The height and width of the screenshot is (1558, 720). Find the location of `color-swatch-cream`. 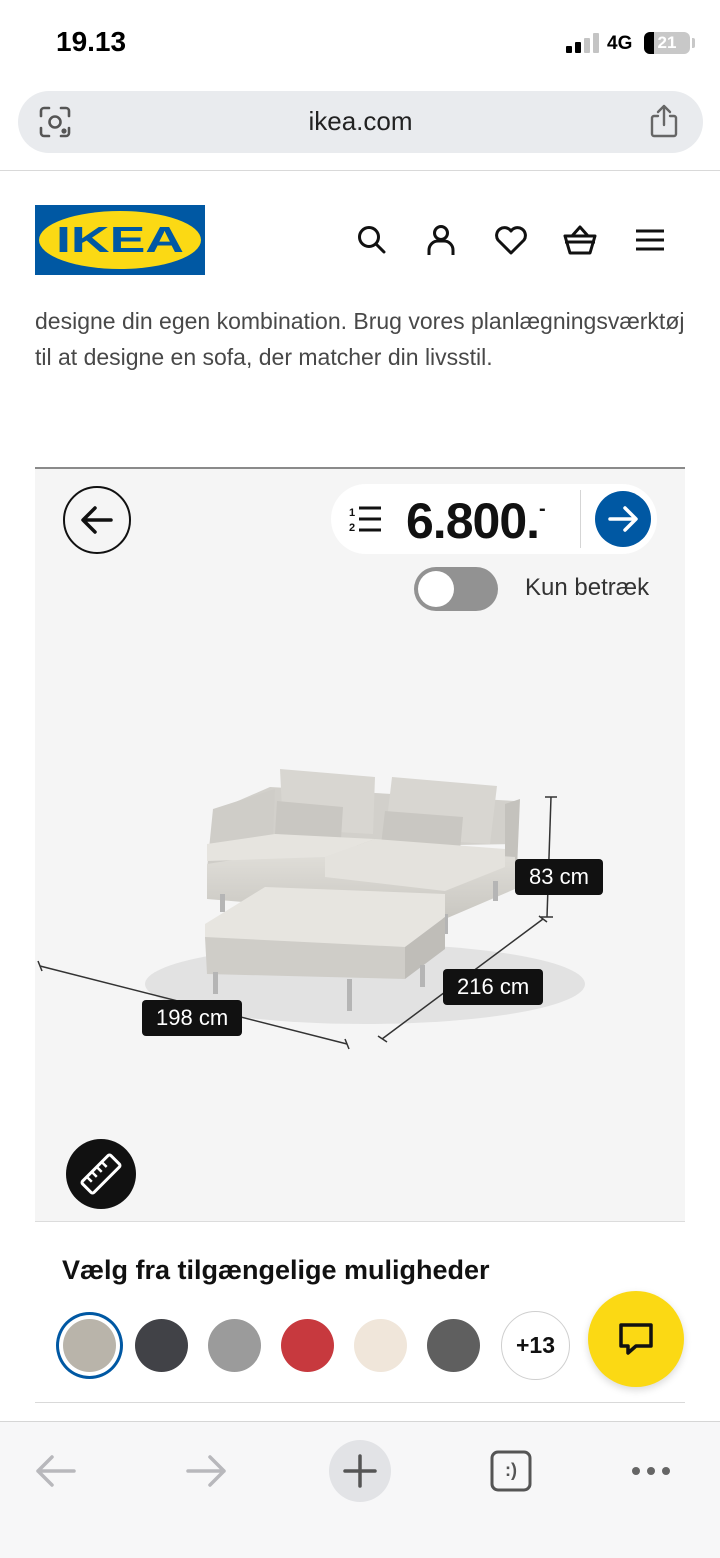

color-swatch-cream is located at coordinates (380, 1345).